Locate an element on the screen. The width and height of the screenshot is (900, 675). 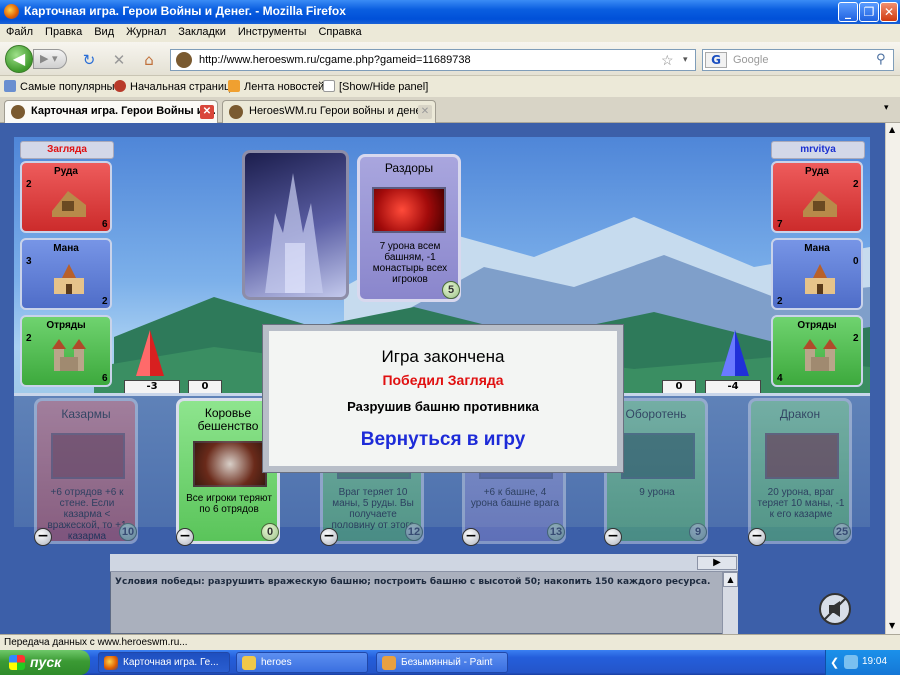
left-tower-height: -3 is located at coordinates (152, 387).